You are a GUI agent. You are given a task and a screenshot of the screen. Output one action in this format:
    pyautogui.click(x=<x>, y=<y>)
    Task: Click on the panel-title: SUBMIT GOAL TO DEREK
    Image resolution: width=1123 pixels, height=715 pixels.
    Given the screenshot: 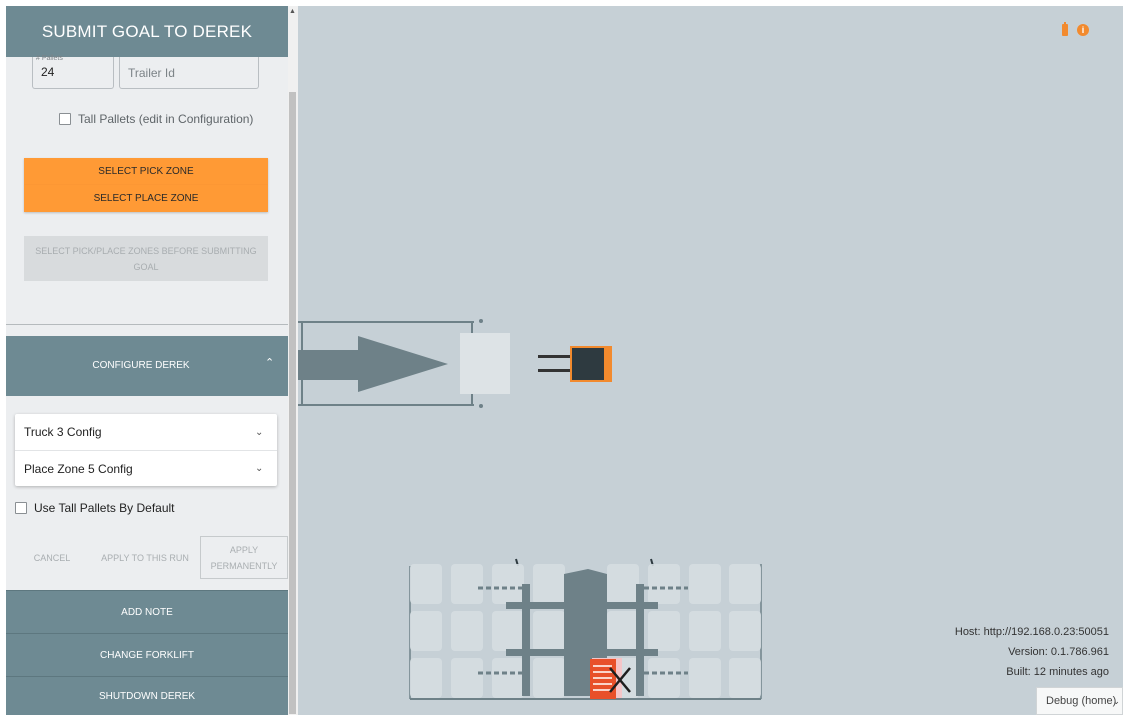 What is the action you would take?
    pyautogui.click(x=147, y=31)
    